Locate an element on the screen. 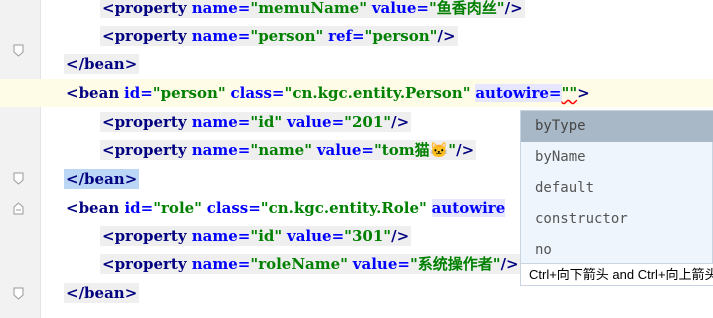 The height and width of the screenshot is (318, 713). code-line-content: <property name="name" value="tom猫🐱"/> is located at coordinates (288, 150).